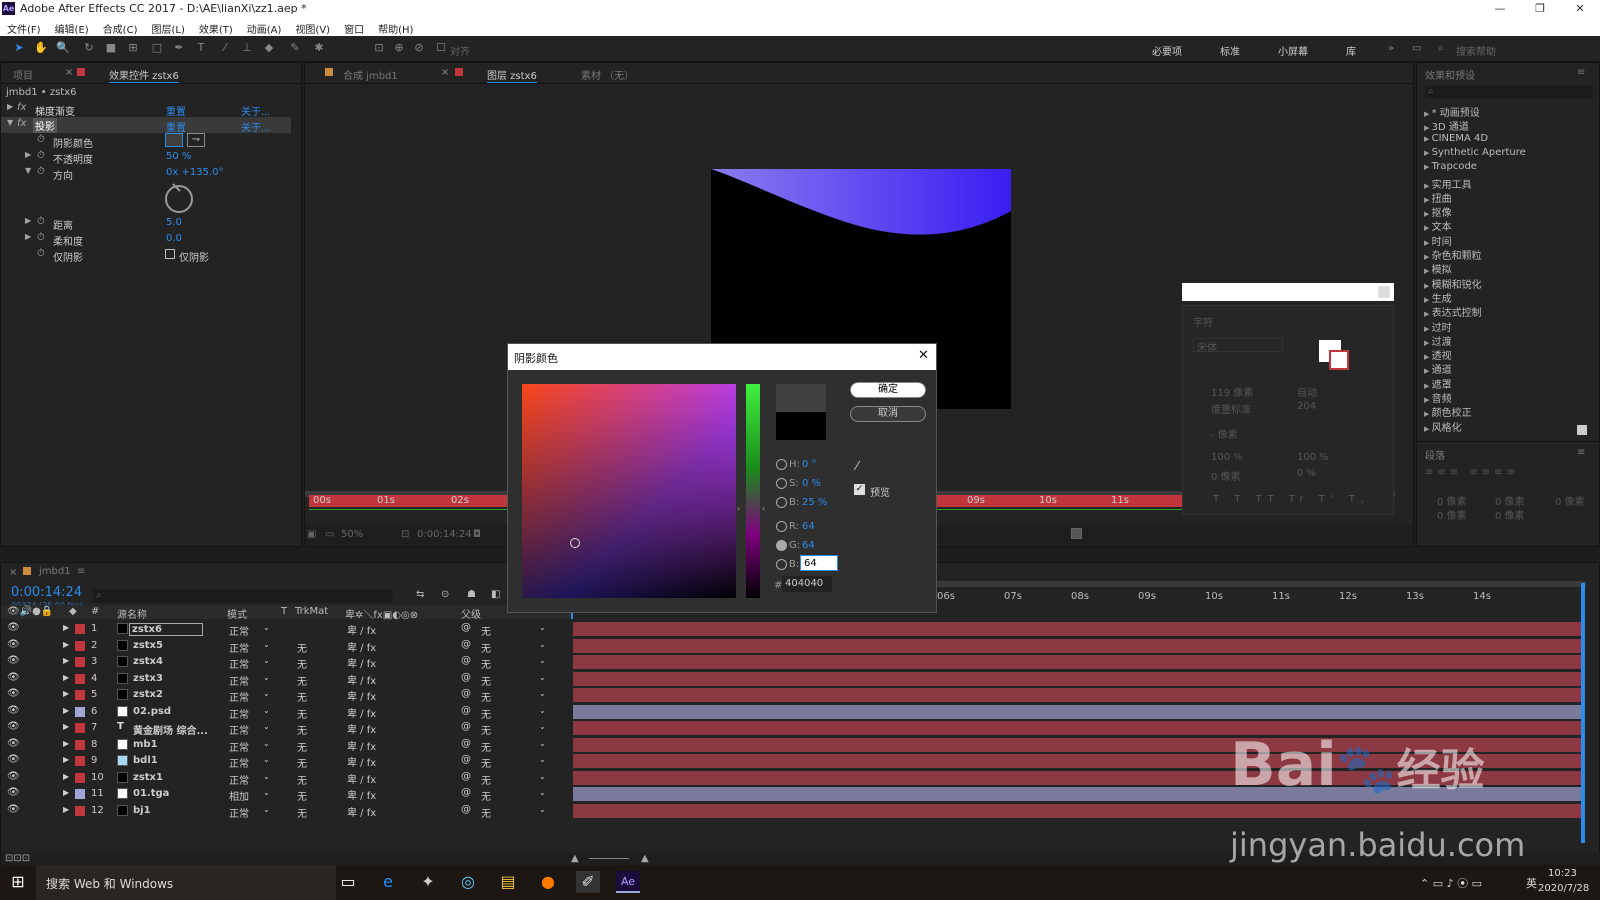 The height and width of the screenshot is (900, 1600). I want to click on effect-category-item: 实用工具, so click(1448, 183).